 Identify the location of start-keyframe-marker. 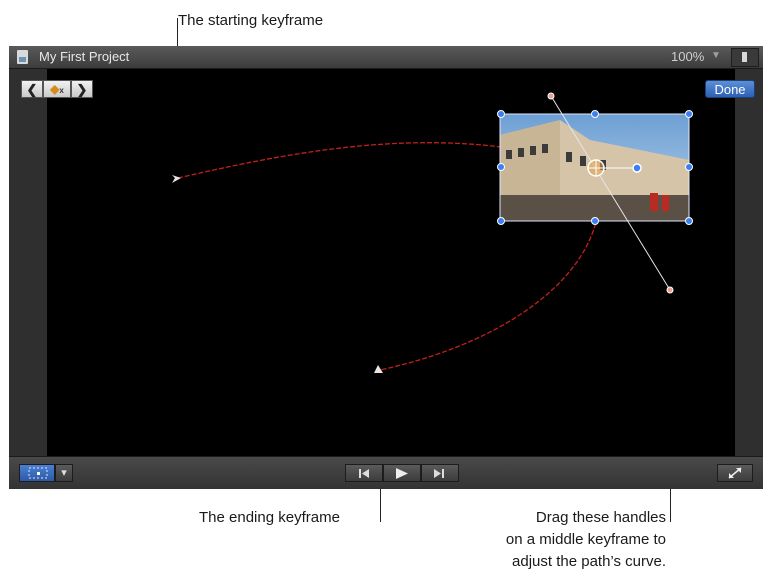
(176, 179).